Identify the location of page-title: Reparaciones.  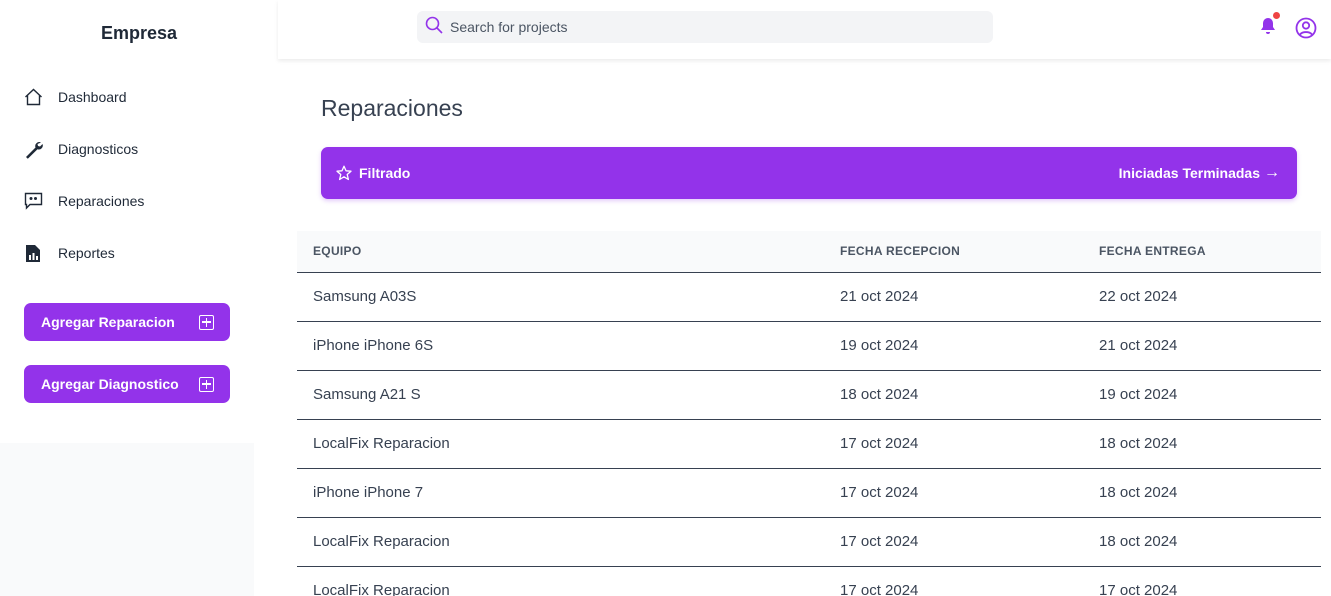
(392, 108).